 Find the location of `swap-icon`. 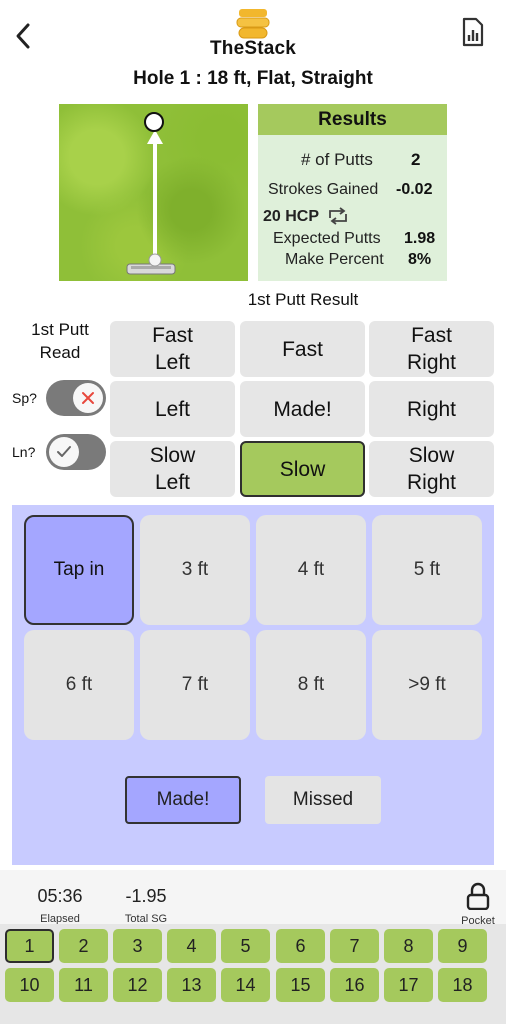

swap-icon is located at coordinates (338, 216).